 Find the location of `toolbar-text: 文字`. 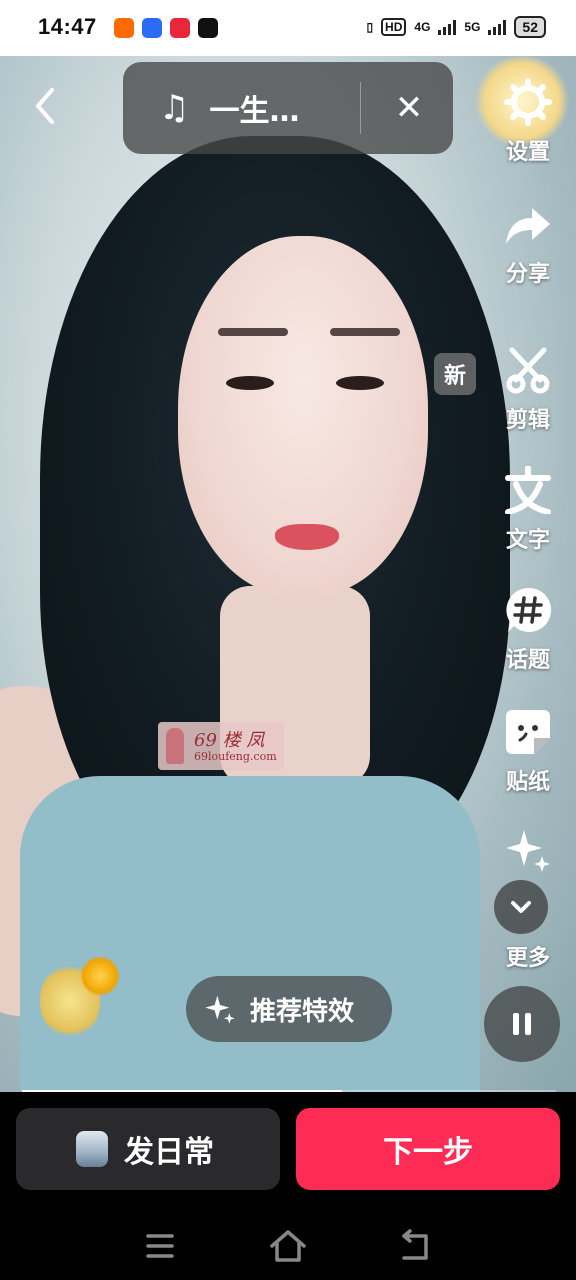

toolbar-text: 文字 is located at coordinates (528, 509).